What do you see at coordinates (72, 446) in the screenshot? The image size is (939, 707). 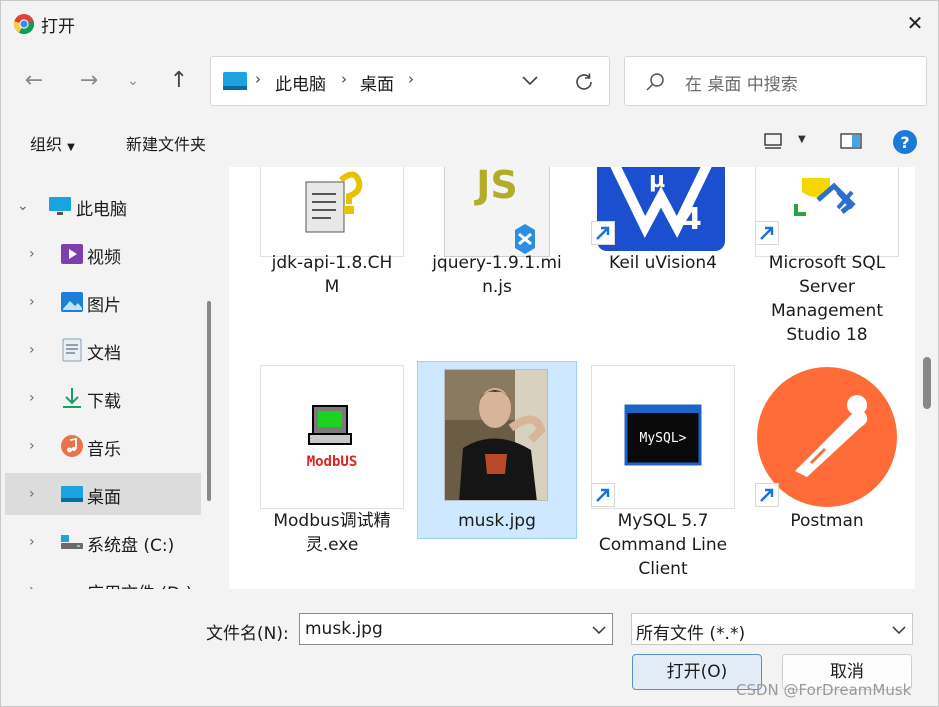 I see `music-icon` at bounding box center [72, 446].